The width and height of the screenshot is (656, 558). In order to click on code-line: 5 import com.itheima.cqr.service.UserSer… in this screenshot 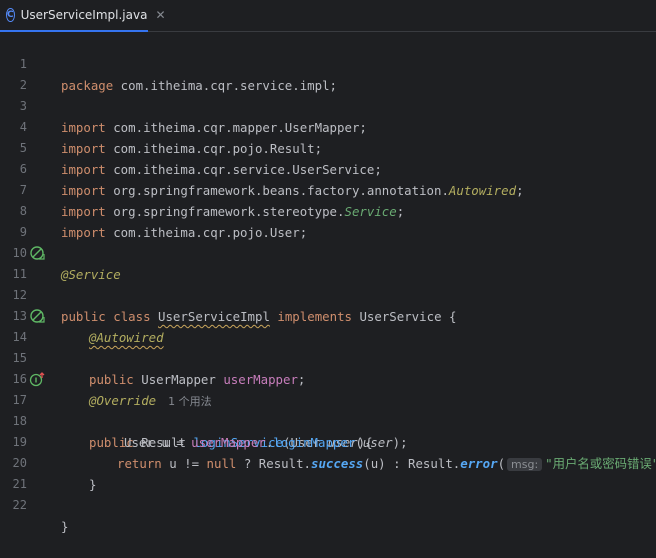, I will do `click(328, 147)`.